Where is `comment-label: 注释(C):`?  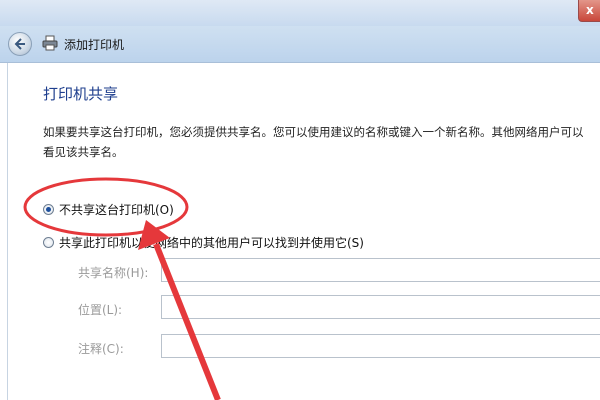 comment-label: 注释(C): is located at coordinates (101, 349).